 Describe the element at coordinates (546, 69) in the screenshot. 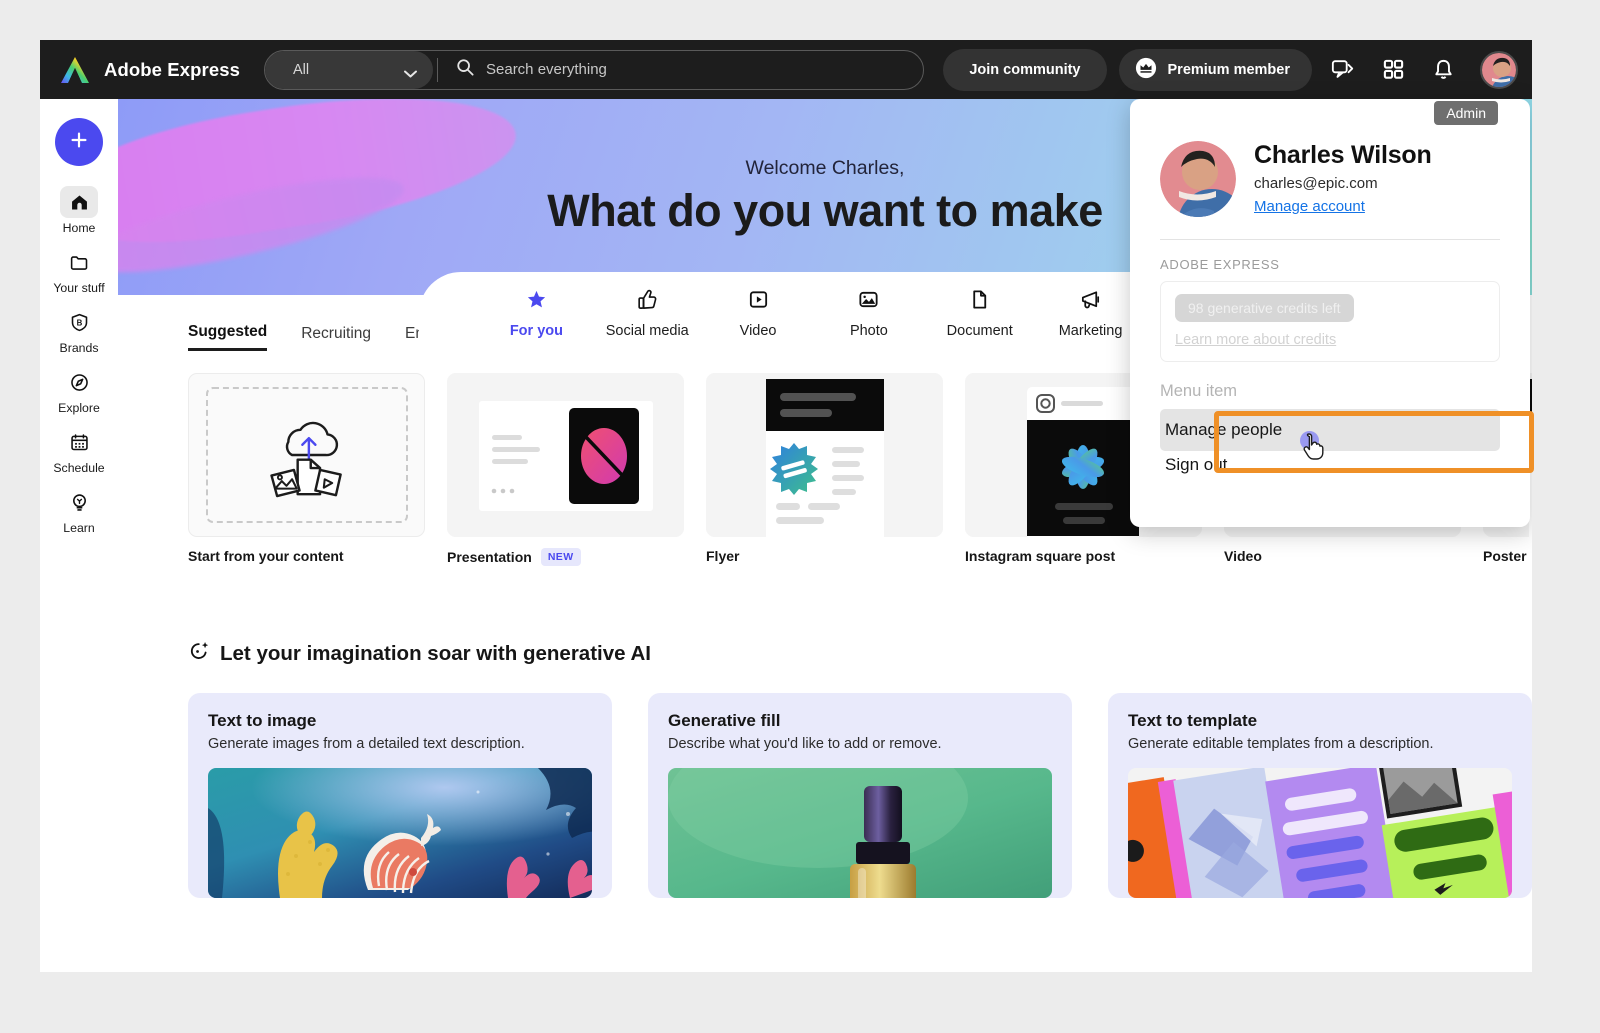

I see `search-placeholder: Search everything` at that location.